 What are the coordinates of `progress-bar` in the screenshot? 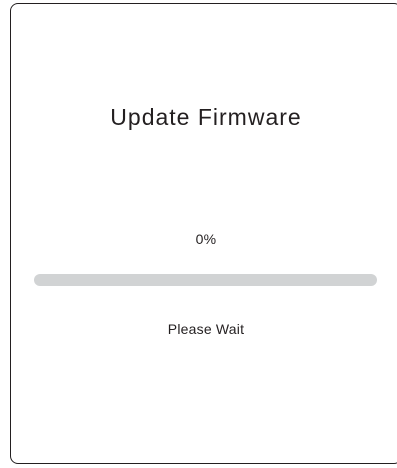 It's located at (205, 280).